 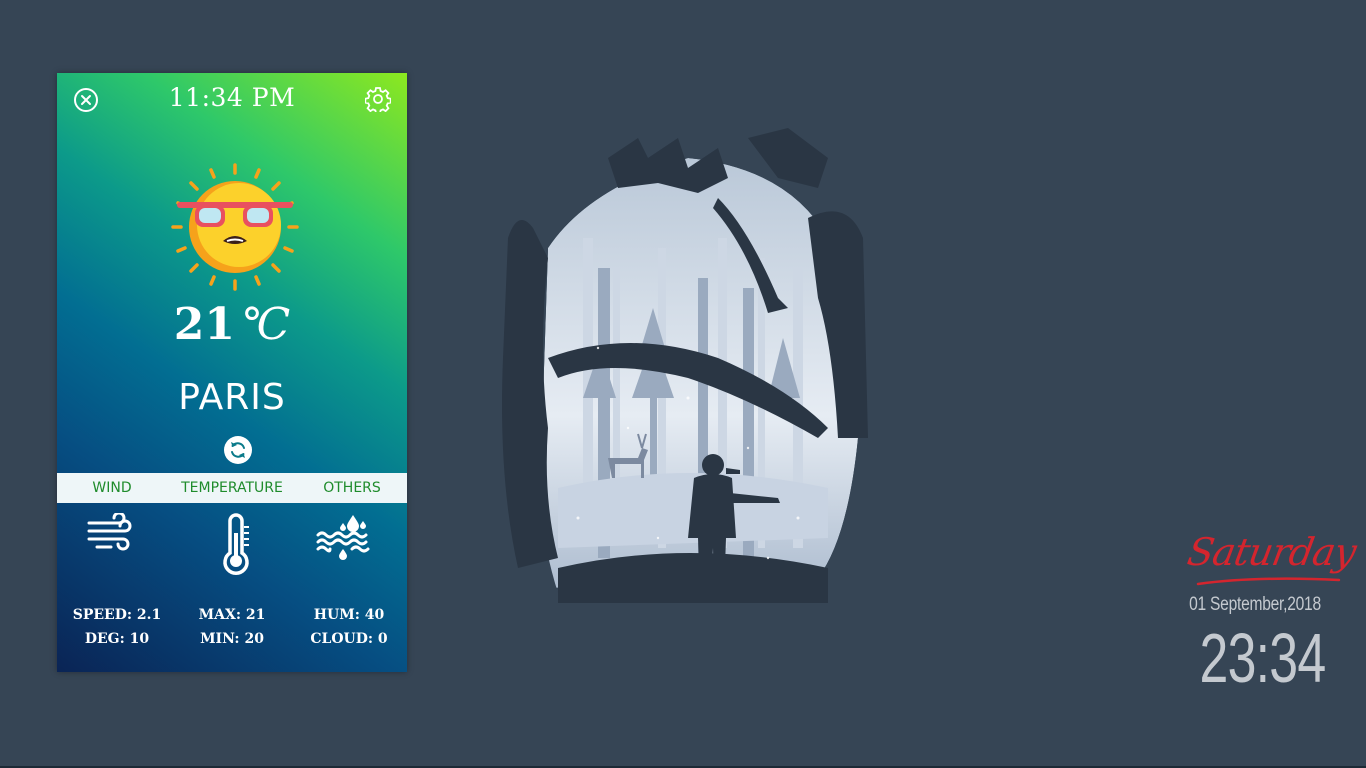 What do you see at coordinates (232, 397) in the screenshot?
I see `city-name: PARIS` at bounding box center [232, 397].